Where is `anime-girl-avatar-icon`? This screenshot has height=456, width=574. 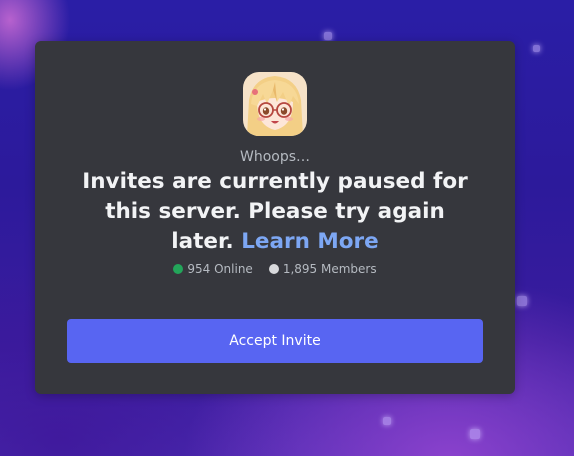
anime-girl-avatar-icon is located at coordinates (275, 104).